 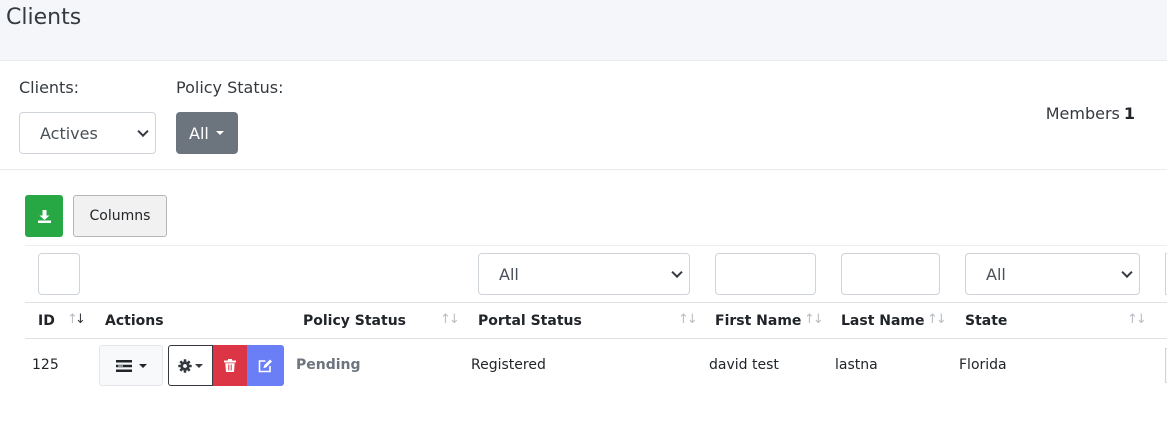 What do you see at coordinates (69, 133) in the screenshot?
I see `clients-select-value: Actives` at bounding box center [69, 133].